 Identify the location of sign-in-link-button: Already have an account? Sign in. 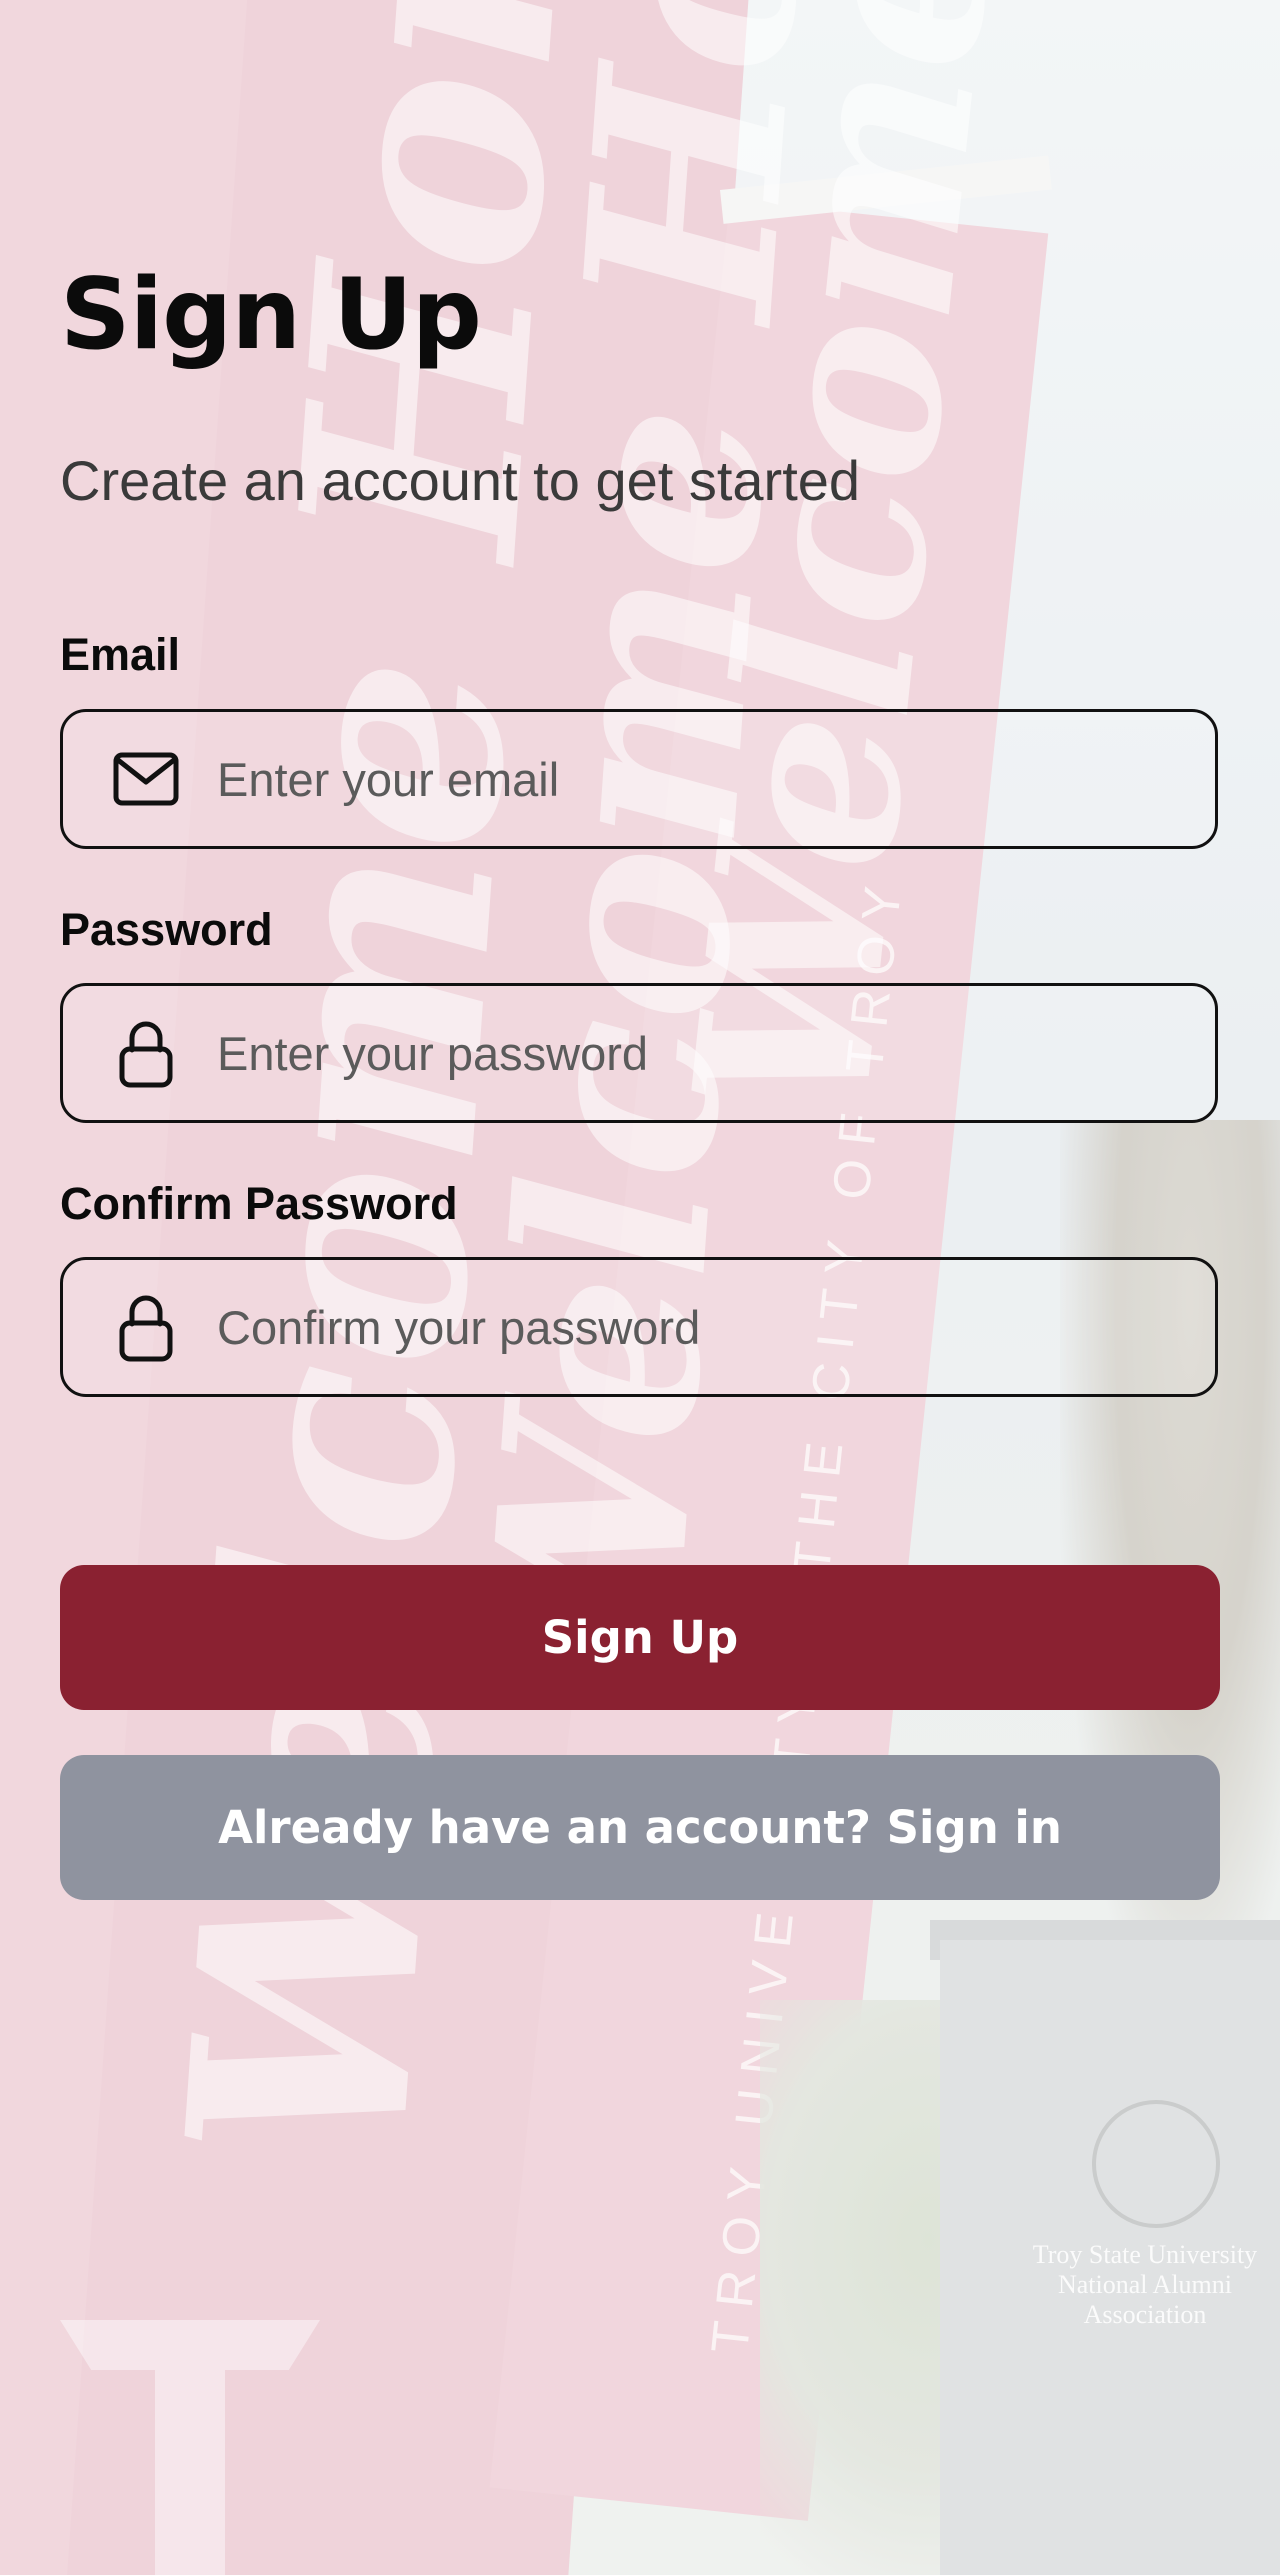
(640, 1827).